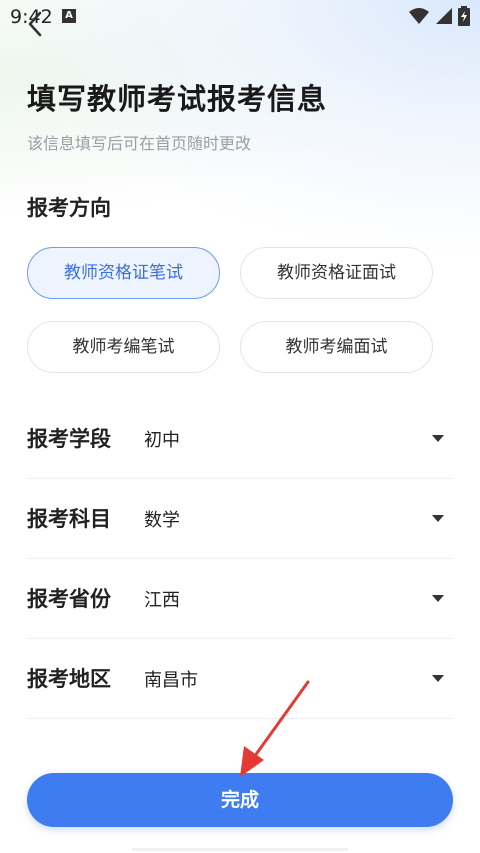 This screenshot has width=480, height=853. What do you see at coordinates (123, 347) in the screenshot?
I see `option-recruitment-written: 教师考编笔试` at bounding box center [123, 347].